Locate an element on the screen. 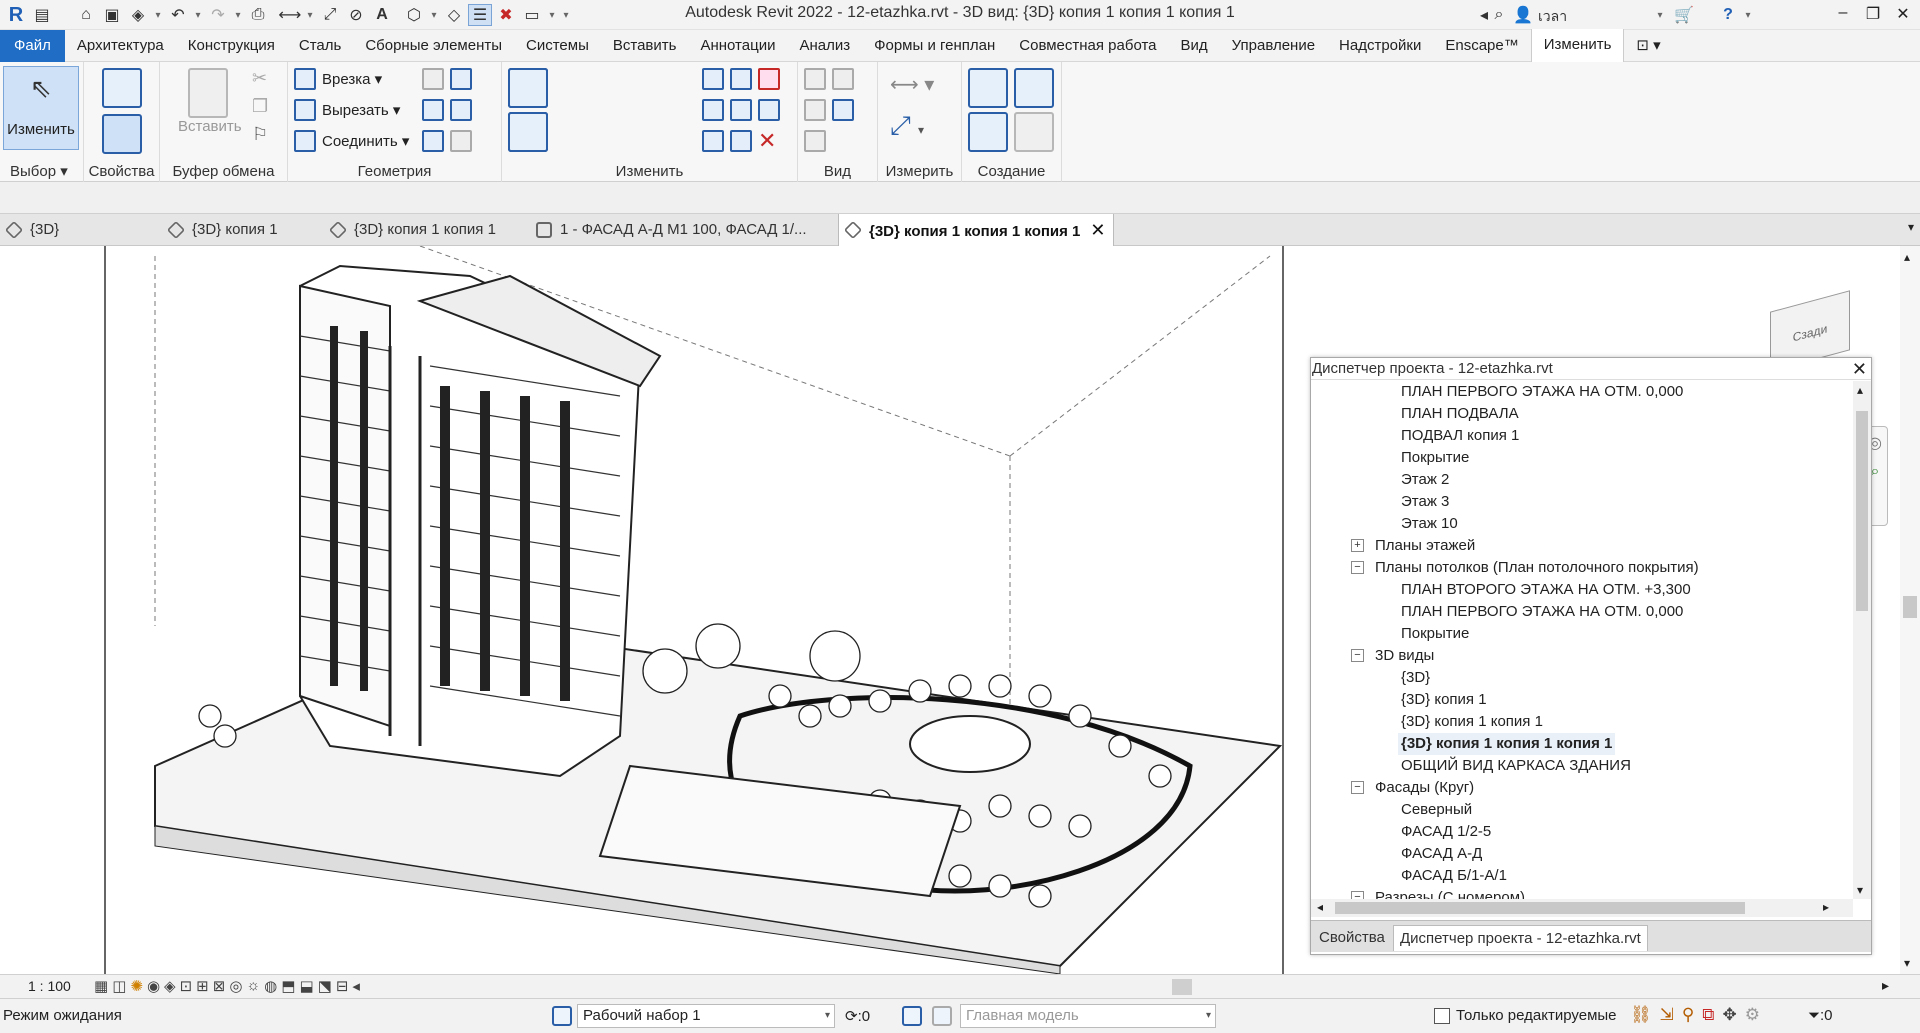  tab-modify: Изменить is located at coordinates (1577, 45).